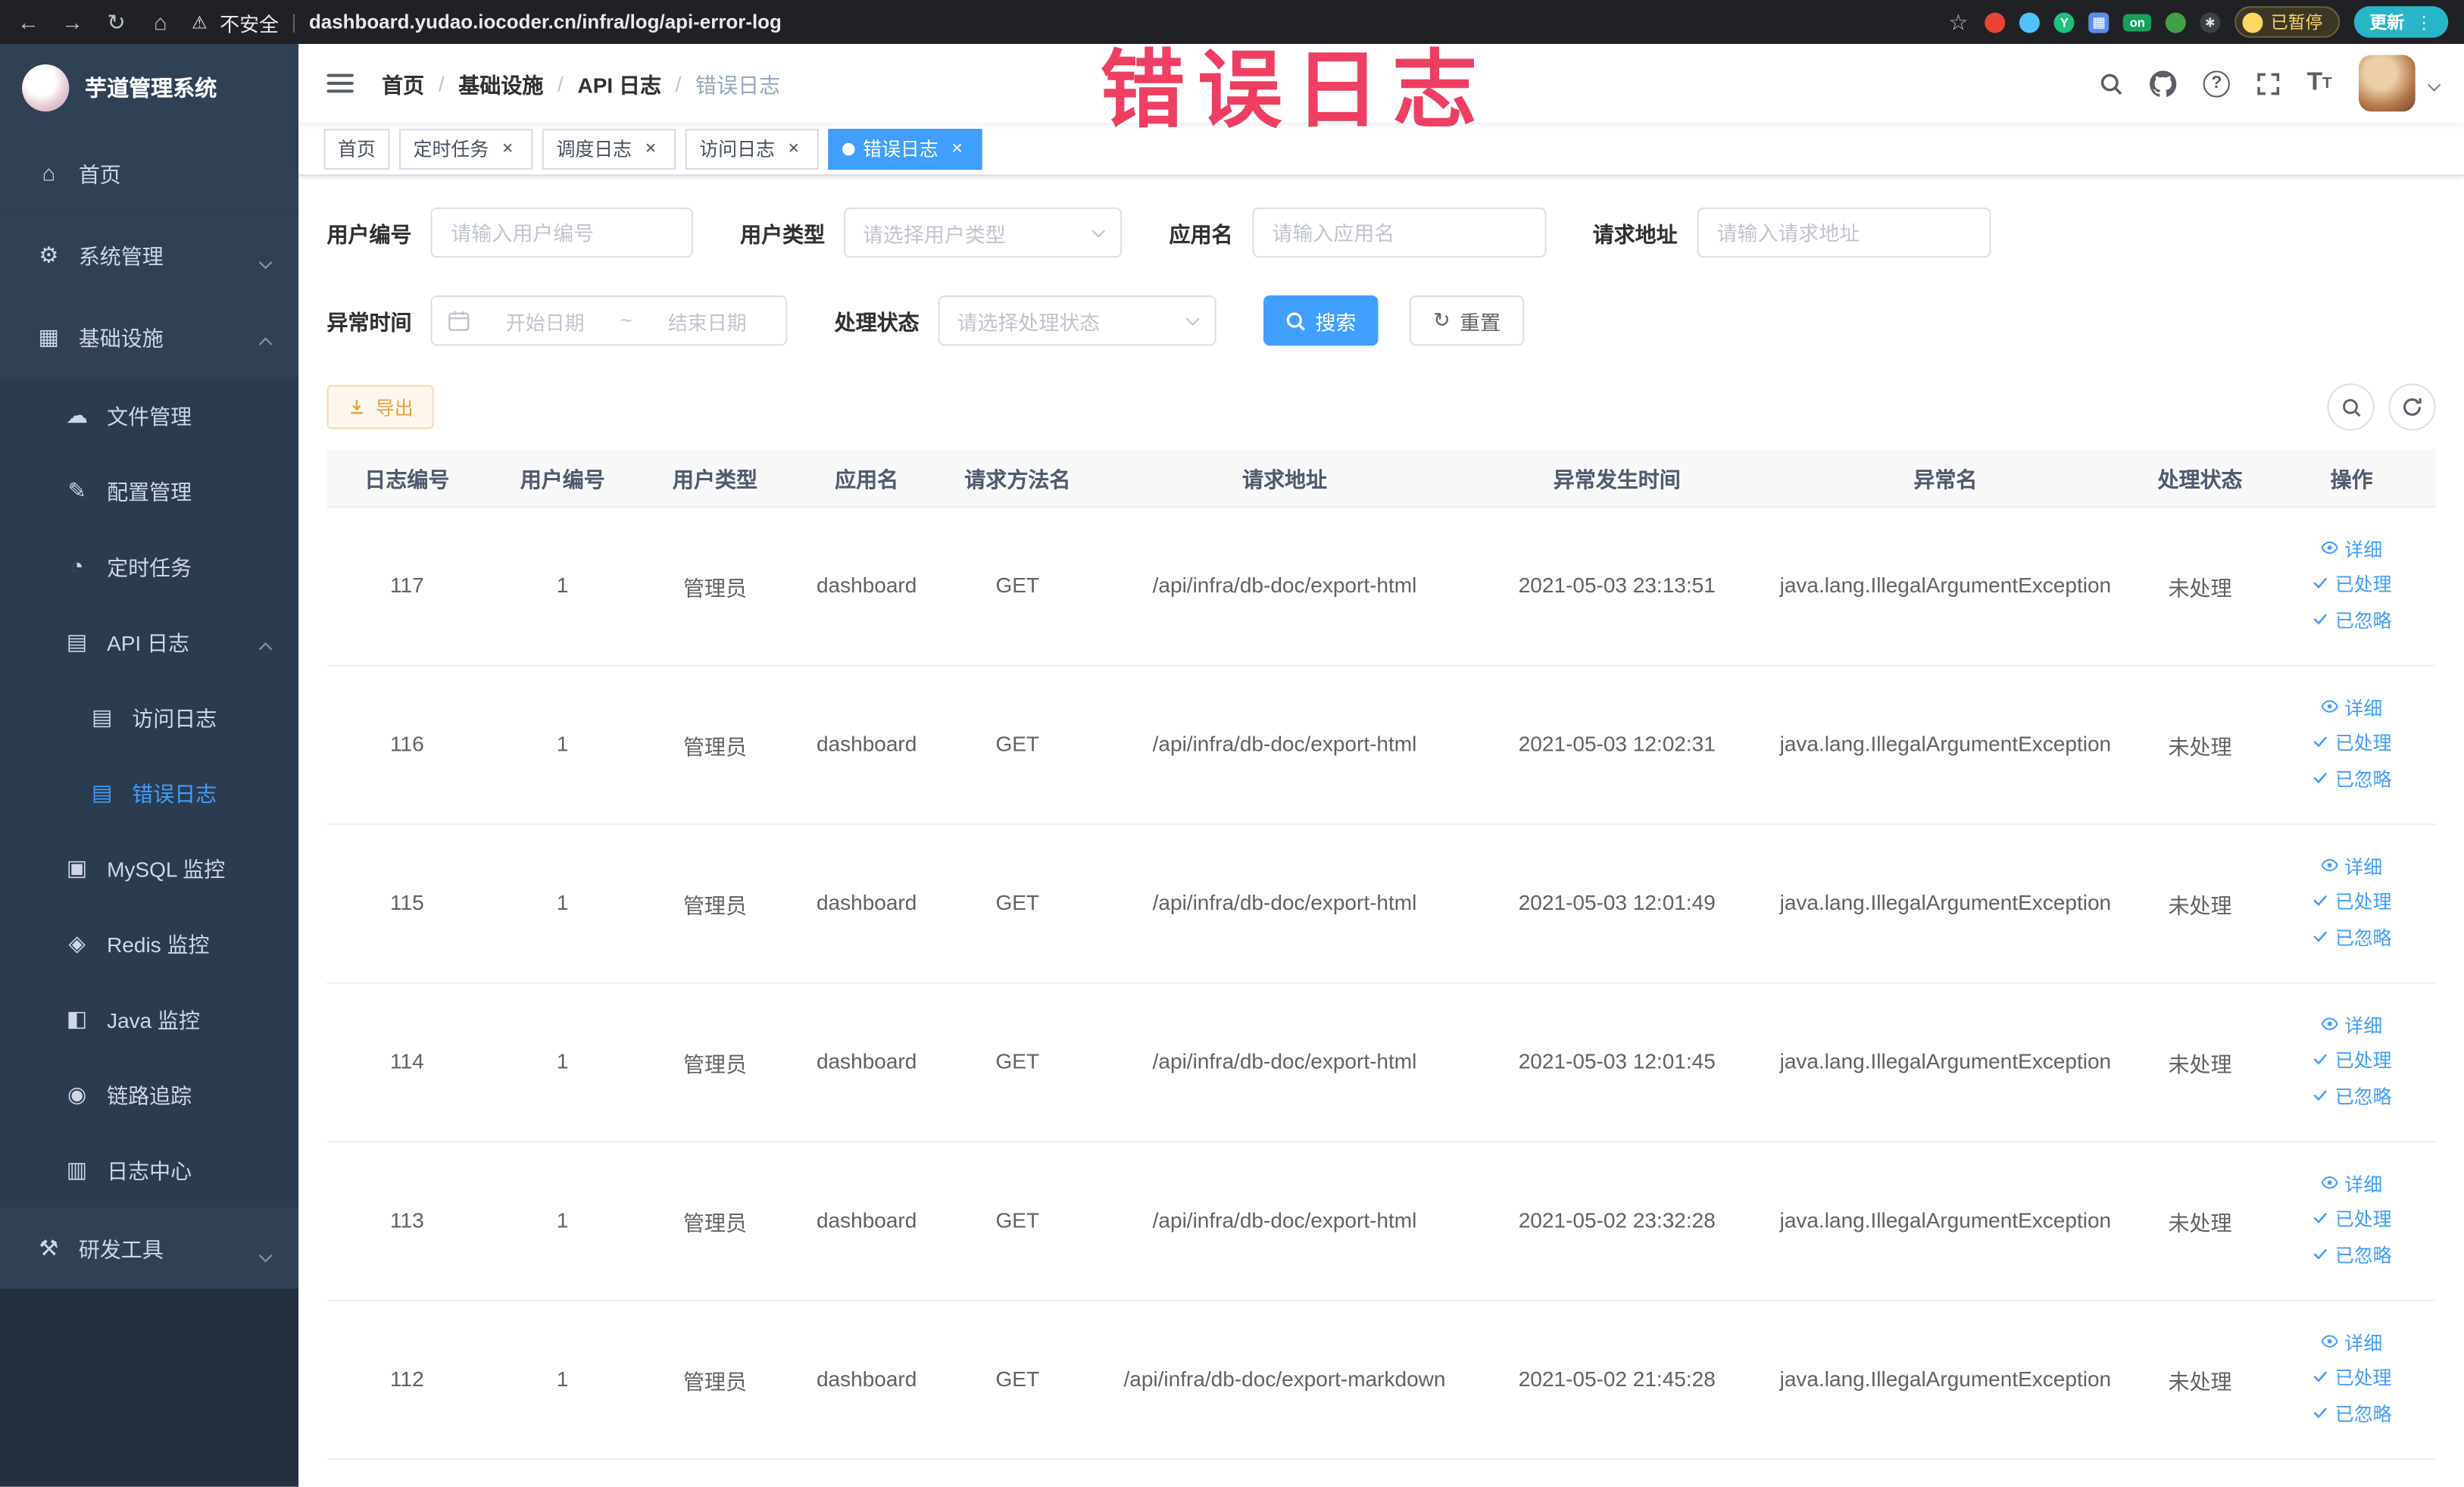 Image resolution: width=2464 pixels, height=1487 pixels. I want to click on process-status-select: 请选择处理状态, so click(1077, 320).